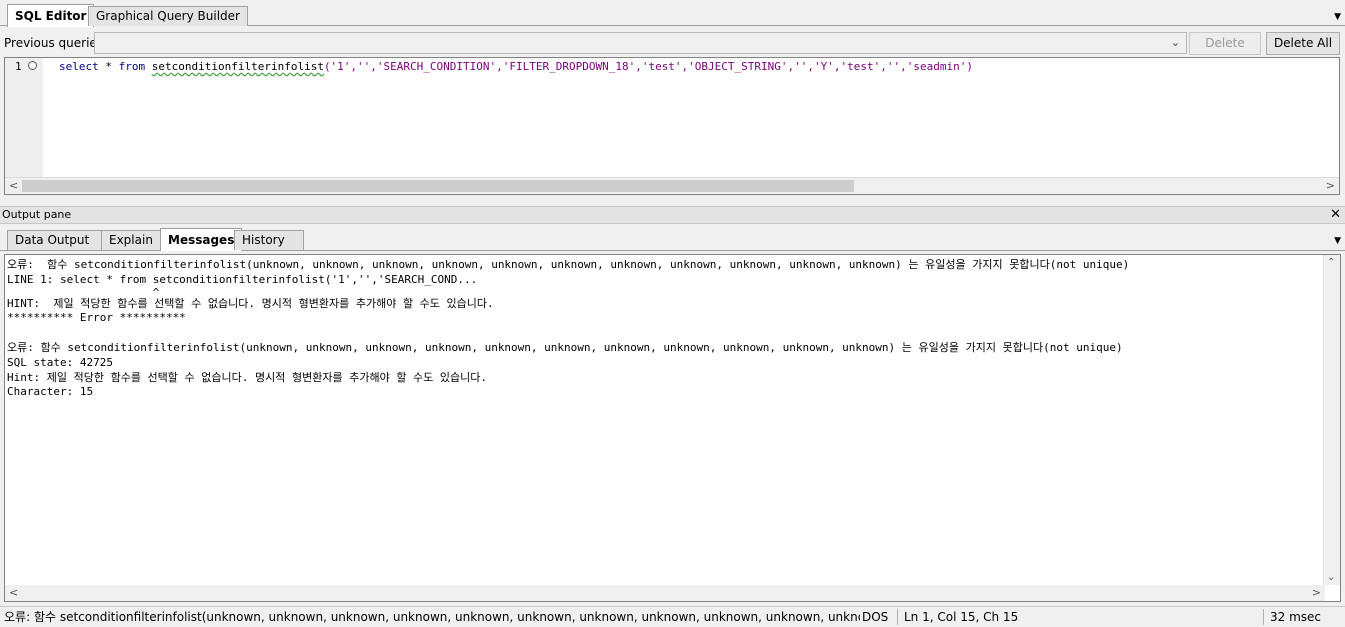 This screenshot has width=1345, height=627. What do you see at coordinates (131, 240) in the screenshot?
I see `tab-explain-label: Explain` at bounding box center [131, 240].